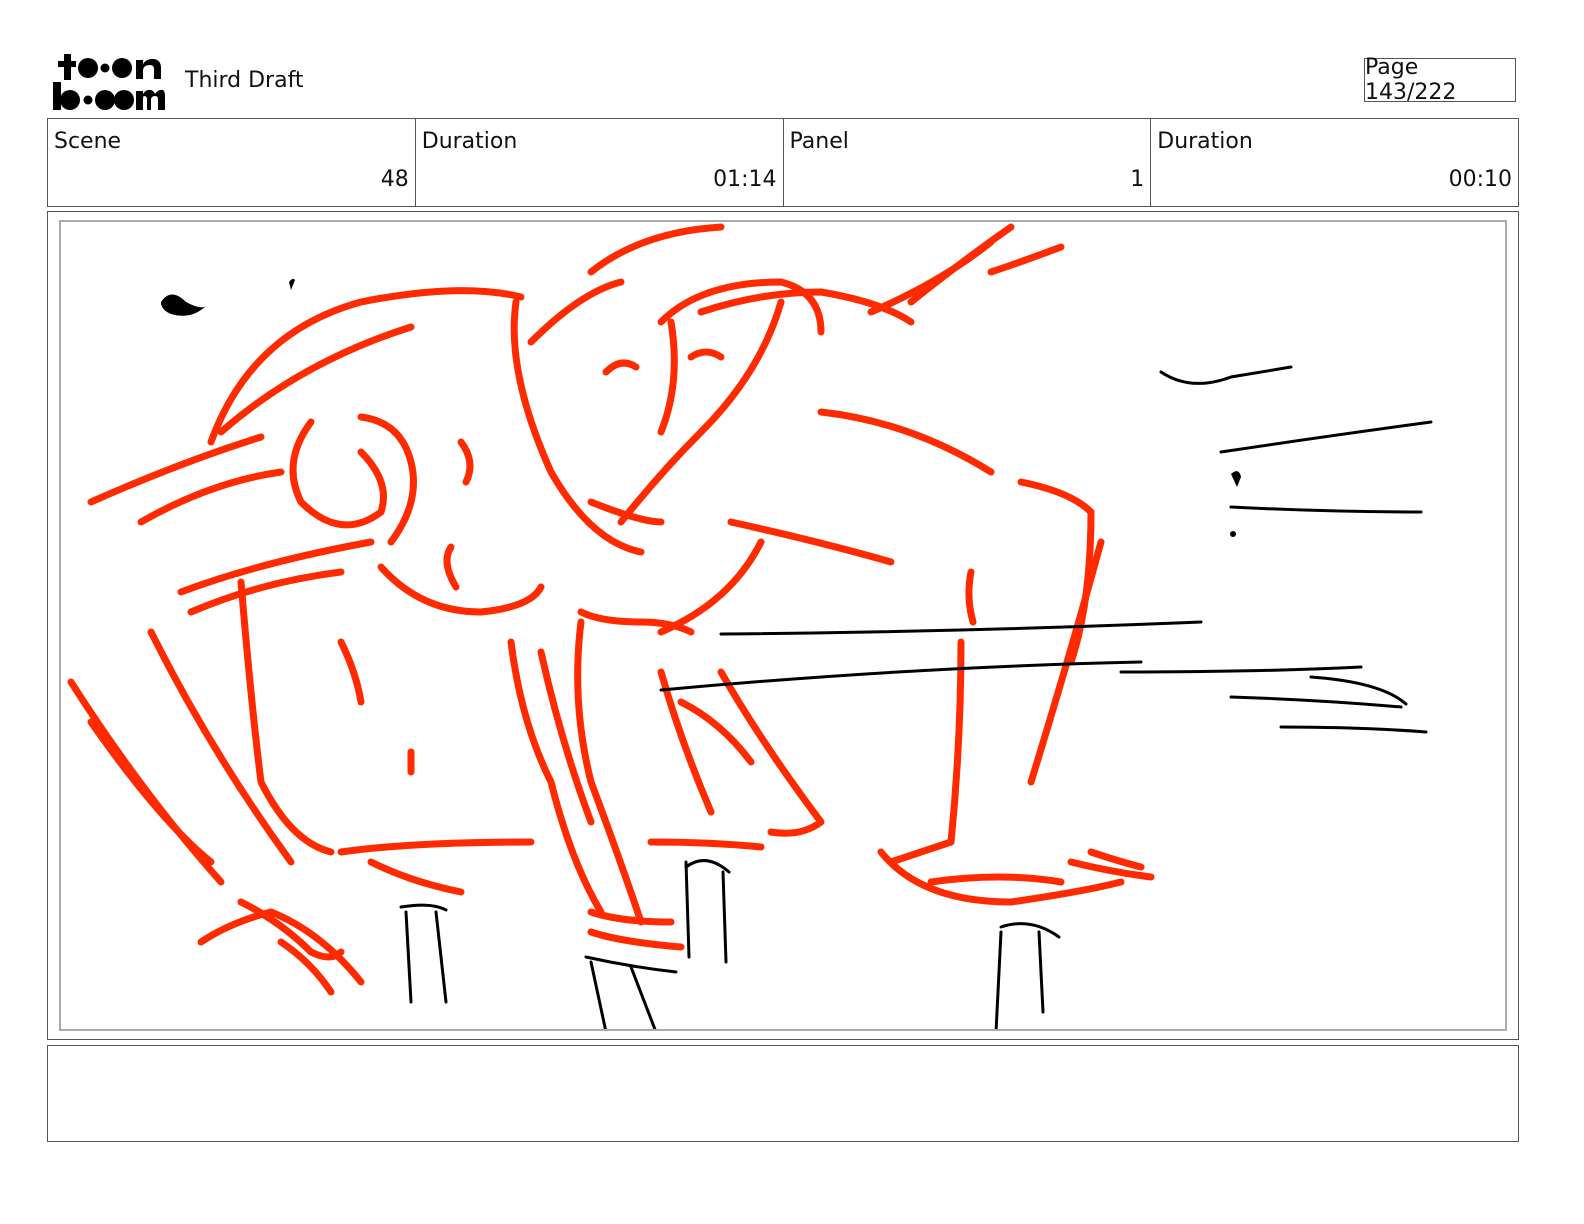  Describe the element at coordinates (107, 81) in the screenshot. I see `toon-boom-logo` at that location.